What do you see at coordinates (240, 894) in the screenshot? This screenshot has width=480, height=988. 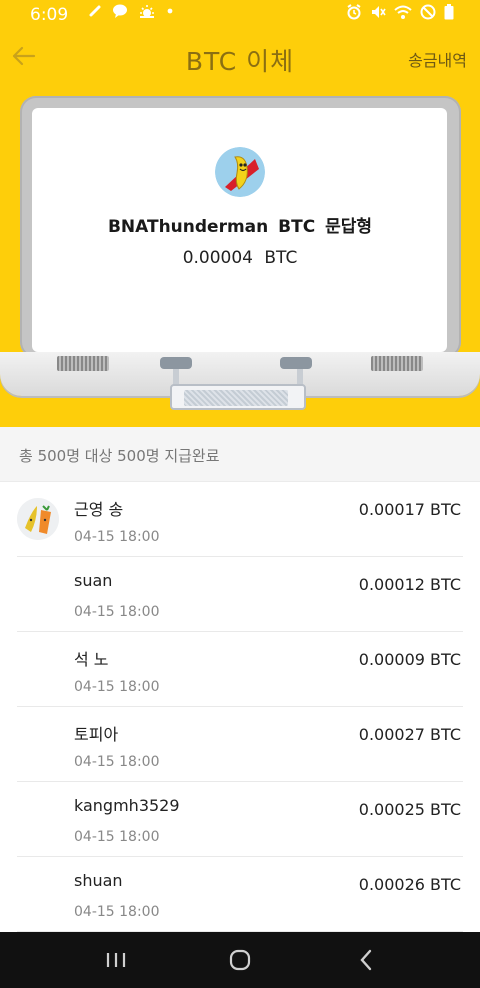 I see `list-item: shuan 04-15 18:00 0.00026 BTC` at bounding box center [240, 894].